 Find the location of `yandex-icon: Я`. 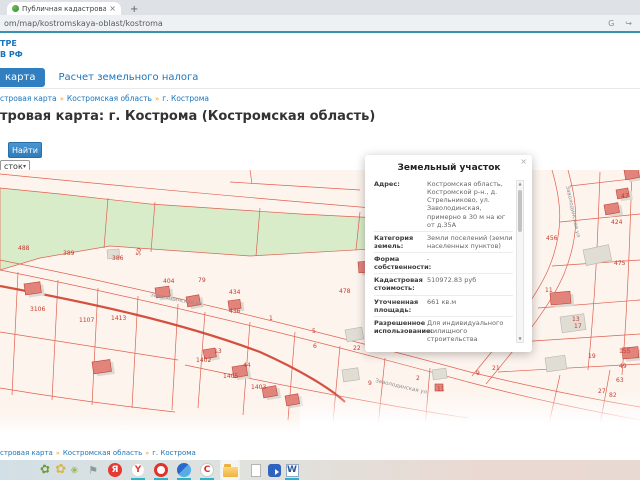

yandex-icon: Я is located at coordinates (115, 470).